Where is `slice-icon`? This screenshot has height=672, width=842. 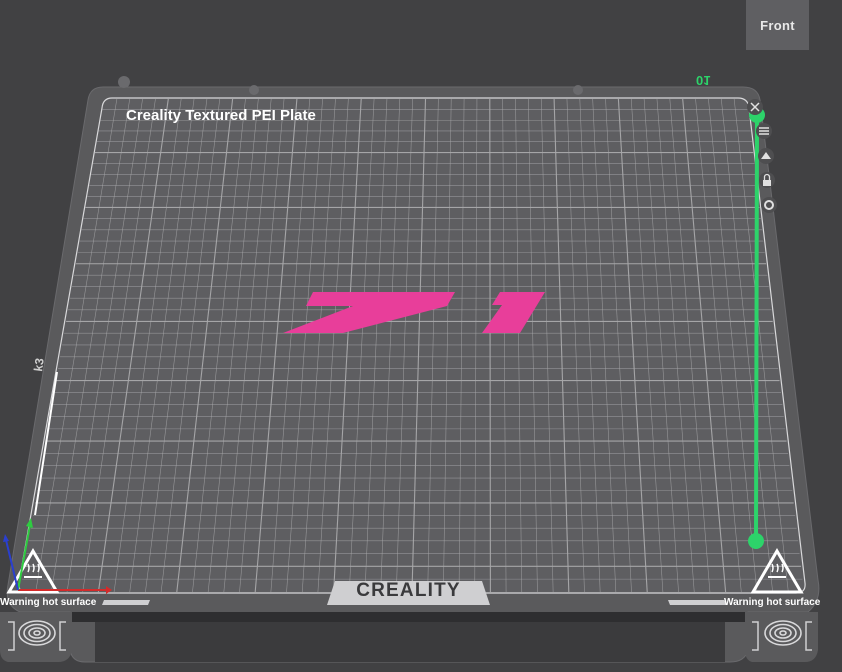 slice-icon is located at coordinates (766, 156).